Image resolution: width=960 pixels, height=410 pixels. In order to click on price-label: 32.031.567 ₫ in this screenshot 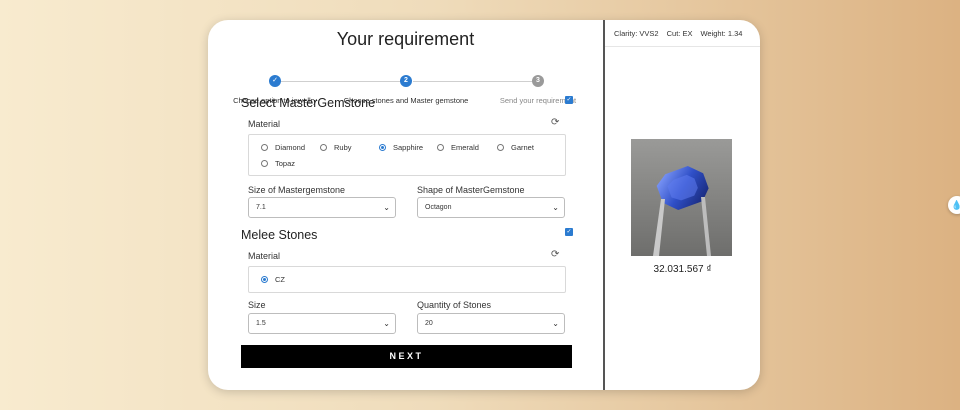, I will do `click(682, 269)`.